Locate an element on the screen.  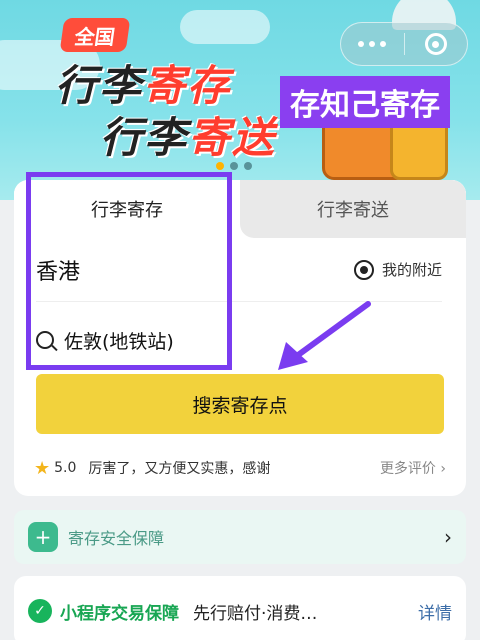
rating-value: 5.0 is located at coordinates (65, 468).